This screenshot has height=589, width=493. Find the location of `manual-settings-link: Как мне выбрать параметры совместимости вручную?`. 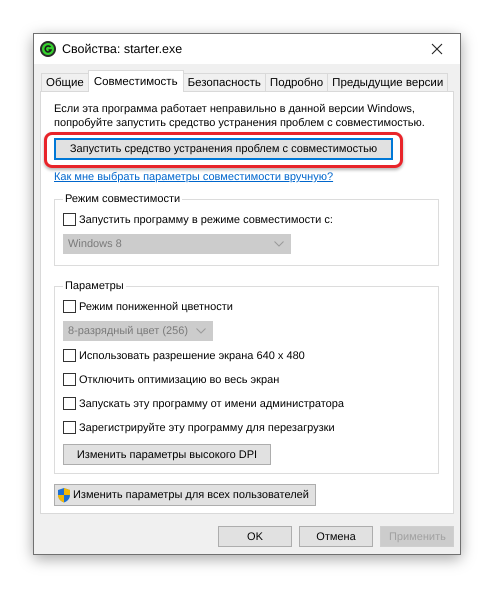

manual-settings-link: Как мне выбрать параметры совместимости вручную? is located at coordinates (194, 177).